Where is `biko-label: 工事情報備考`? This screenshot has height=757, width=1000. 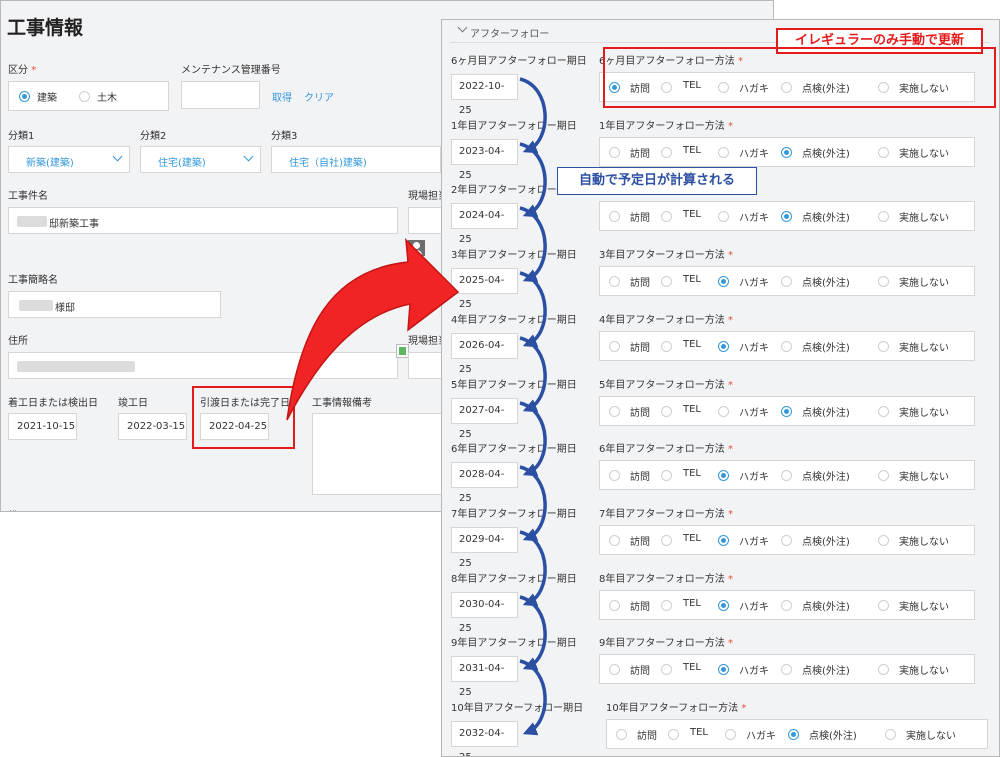
biko-label: 工事情報備考 is located at coordinates (342, 403).